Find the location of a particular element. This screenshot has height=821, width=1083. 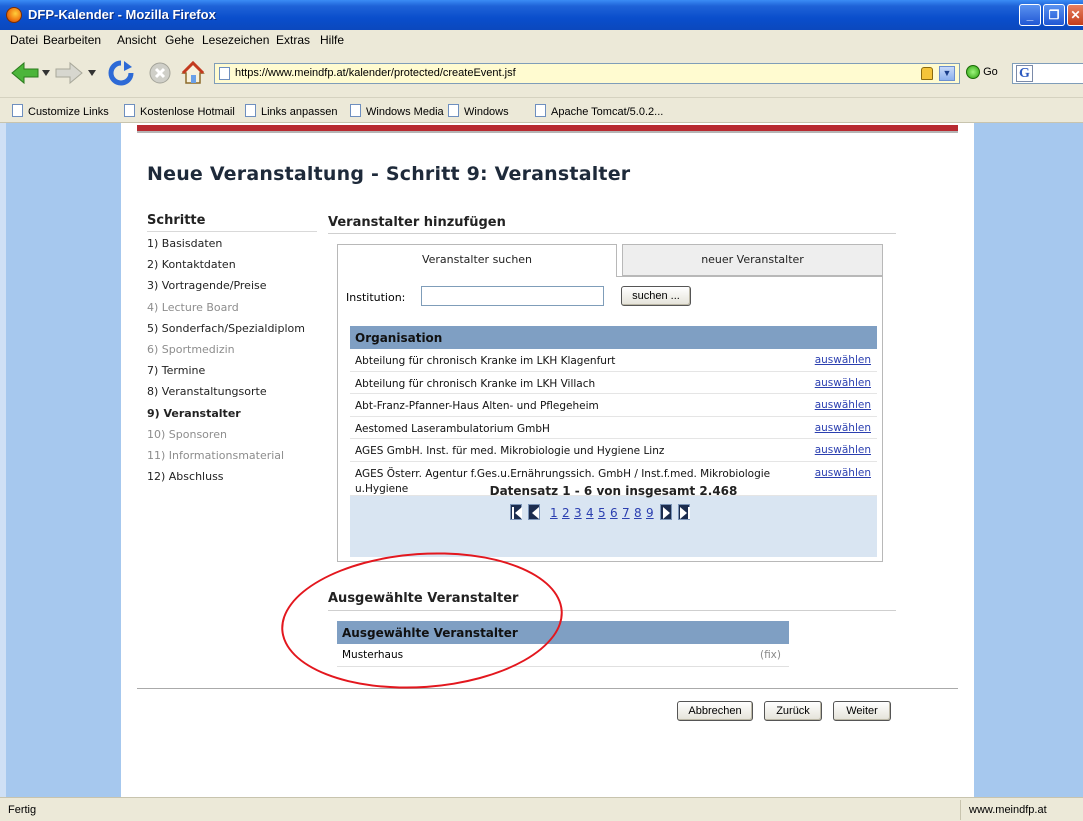

footer-divider is located at coordinates (547, 688).